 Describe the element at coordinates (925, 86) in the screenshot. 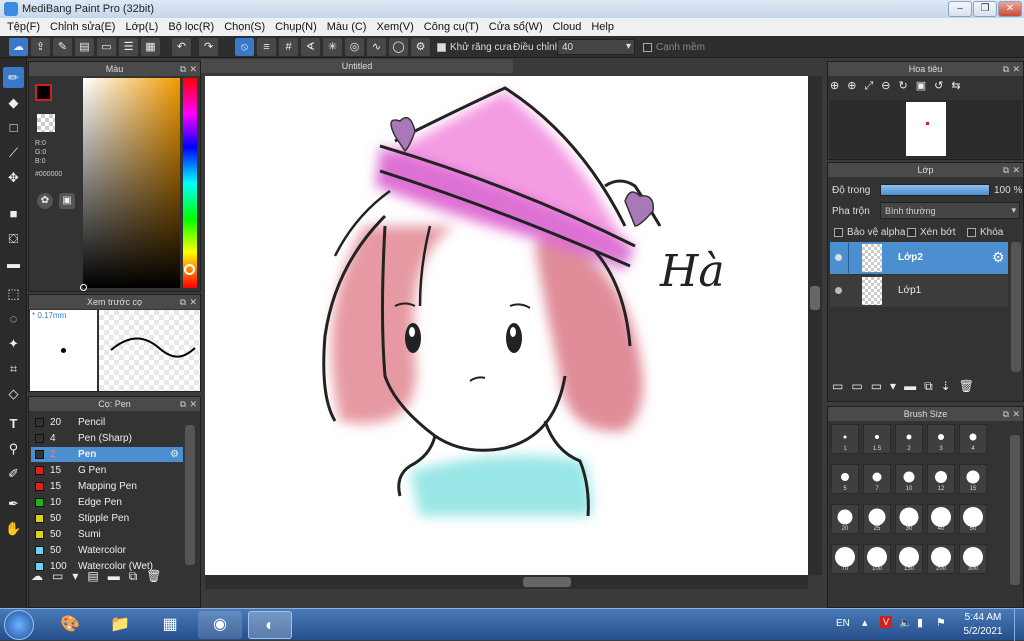

I see `actual-size-icon: ▣` at that location.